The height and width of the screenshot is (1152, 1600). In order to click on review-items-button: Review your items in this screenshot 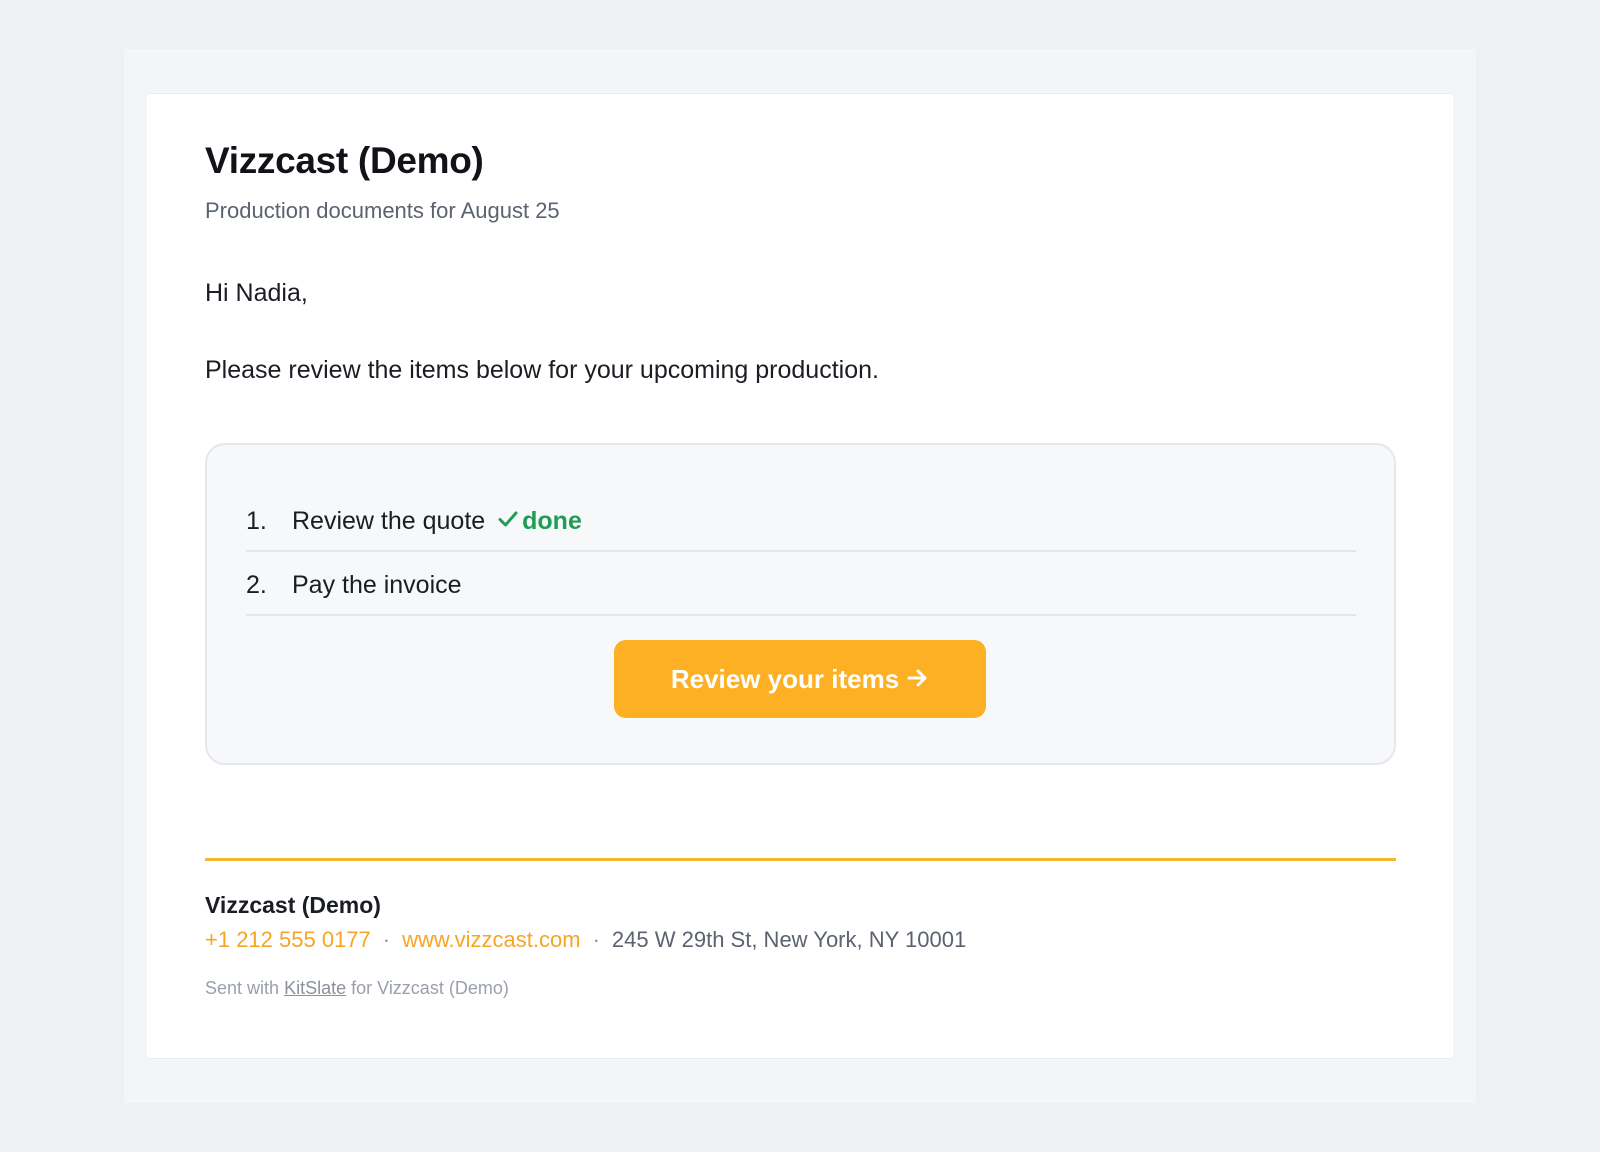, I will do `click(800, 679)`.